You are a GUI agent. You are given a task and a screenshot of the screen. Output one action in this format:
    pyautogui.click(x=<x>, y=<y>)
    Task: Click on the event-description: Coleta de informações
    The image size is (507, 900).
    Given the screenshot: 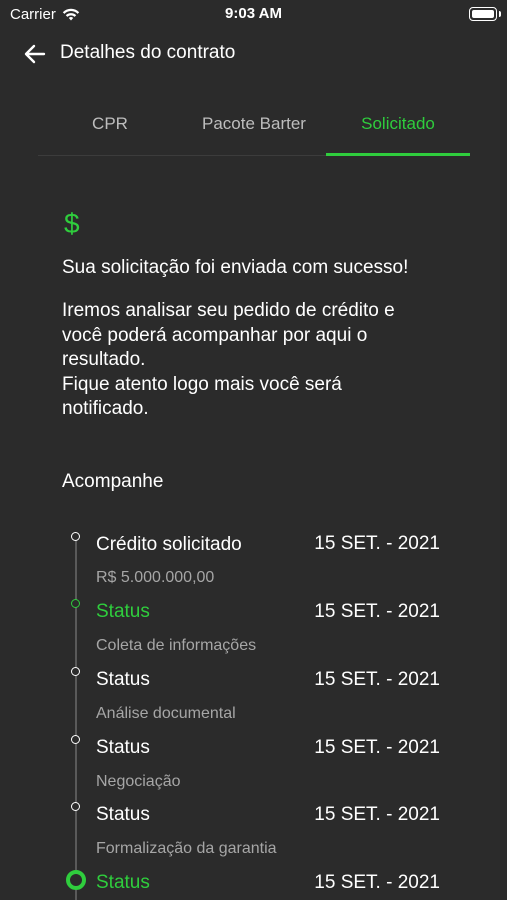 What is the action you would take?
    pyautogui.click(x=176, y=645)
    